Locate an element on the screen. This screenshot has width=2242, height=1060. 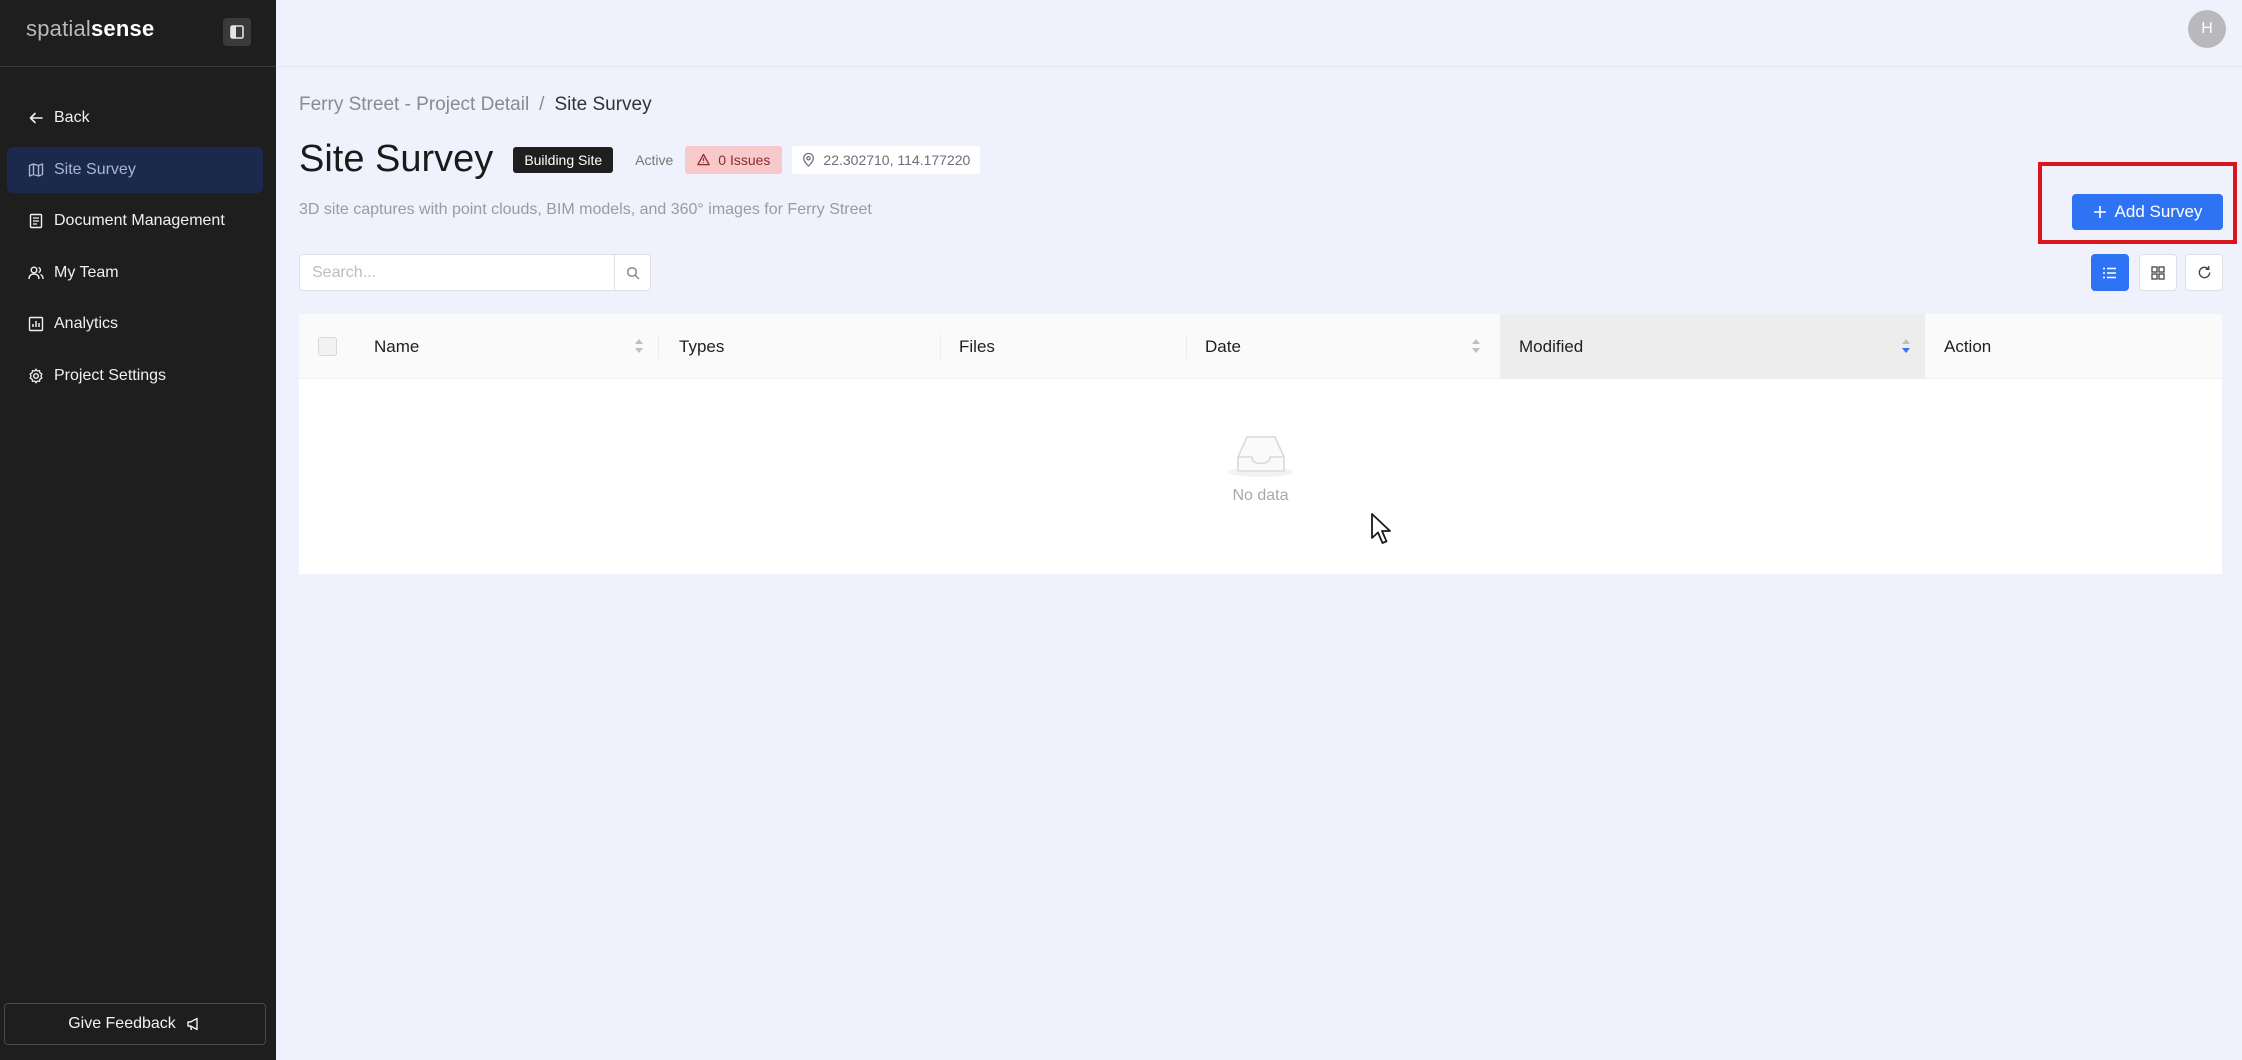
list-view-button is located at coordinates (2110, 272).